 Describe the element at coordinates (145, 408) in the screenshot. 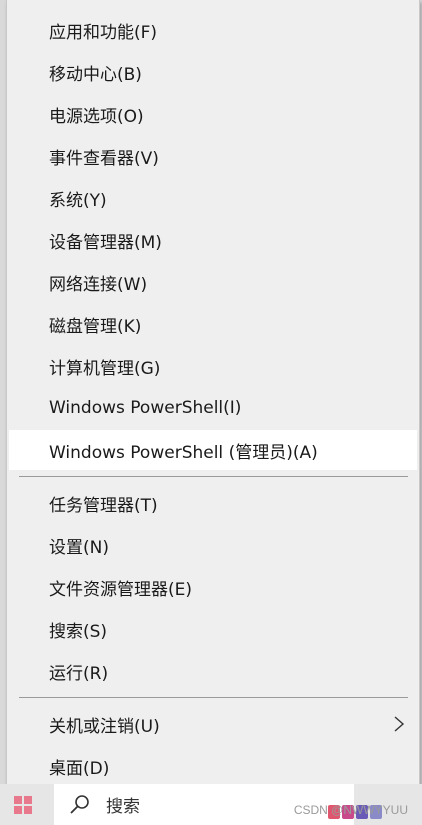

I see `menu-item-label: Windows PowerShell(I)` at that location.